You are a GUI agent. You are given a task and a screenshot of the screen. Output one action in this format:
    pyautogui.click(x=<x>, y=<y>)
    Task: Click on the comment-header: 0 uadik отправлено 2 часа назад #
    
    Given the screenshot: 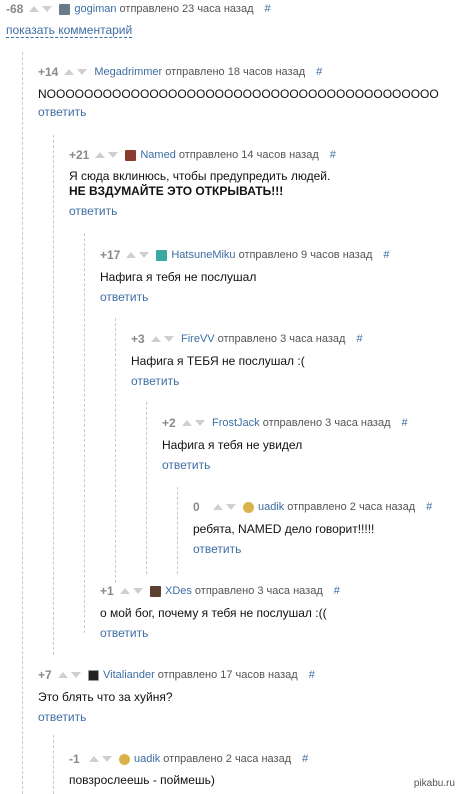 What is the action you would take?
    pyautogui.click(x=312, y=507)
    